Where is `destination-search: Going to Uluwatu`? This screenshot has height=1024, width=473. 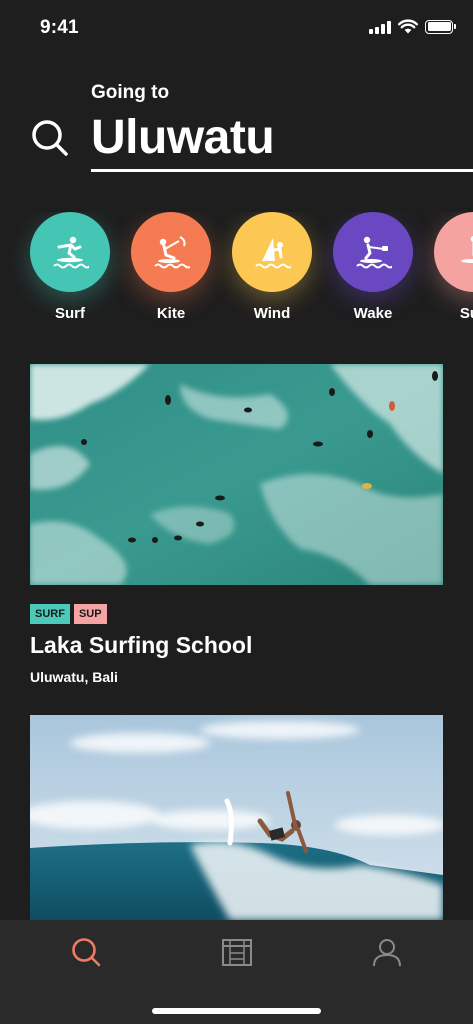
destination-search: Going to Uluwatu is located at coordinates (236, 125).